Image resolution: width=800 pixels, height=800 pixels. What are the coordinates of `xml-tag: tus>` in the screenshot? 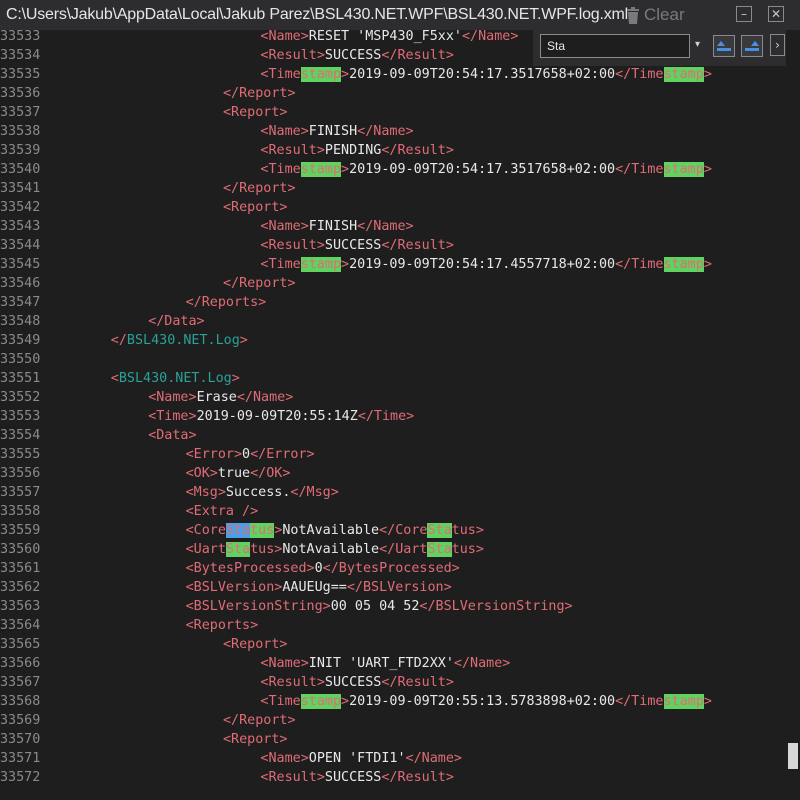 It's located at (266, 549).